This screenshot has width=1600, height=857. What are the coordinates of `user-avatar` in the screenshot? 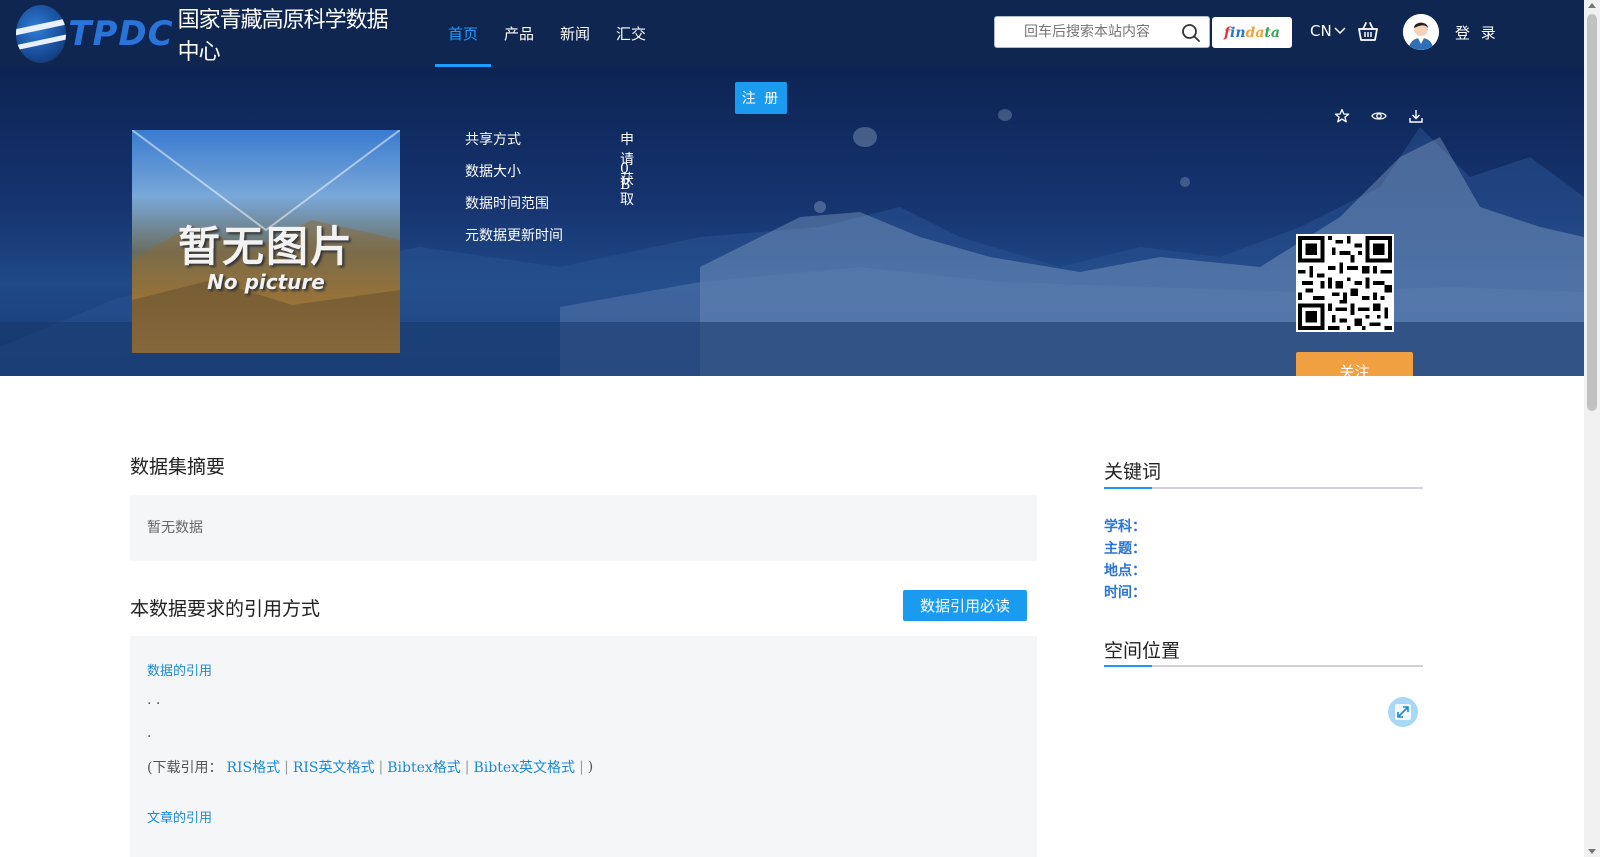 It's located at (1421, 32).